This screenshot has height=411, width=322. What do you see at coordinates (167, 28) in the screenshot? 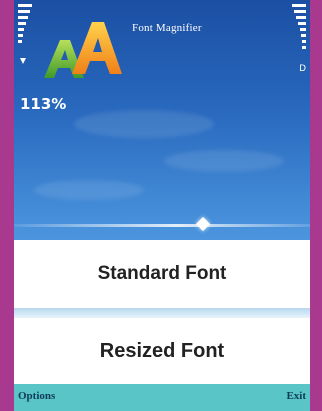
I see `app-title: Font Magnifier` at bounding box center [167, 28].